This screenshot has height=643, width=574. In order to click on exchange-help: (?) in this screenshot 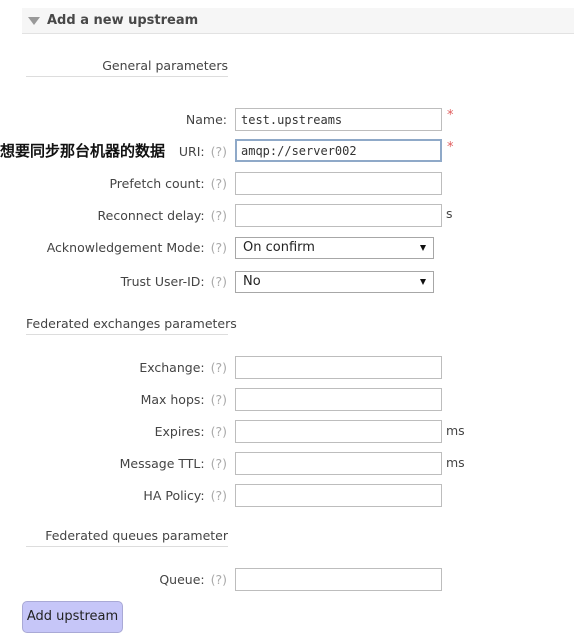, I will do `click(219, 367)`.